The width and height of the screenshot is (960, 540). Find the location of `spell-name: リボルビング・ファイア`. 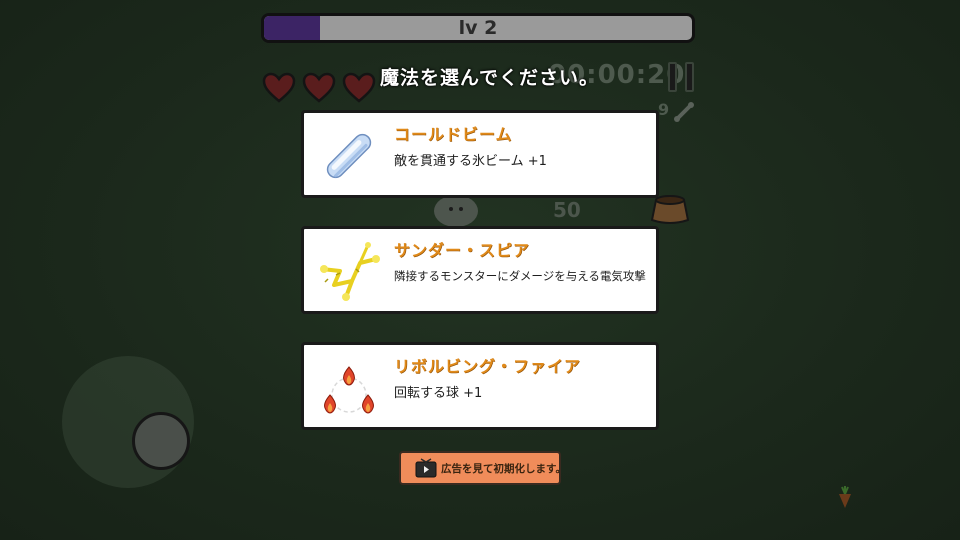

spell-name: リボルビング・ファイア is located at coordinates (488, 366).